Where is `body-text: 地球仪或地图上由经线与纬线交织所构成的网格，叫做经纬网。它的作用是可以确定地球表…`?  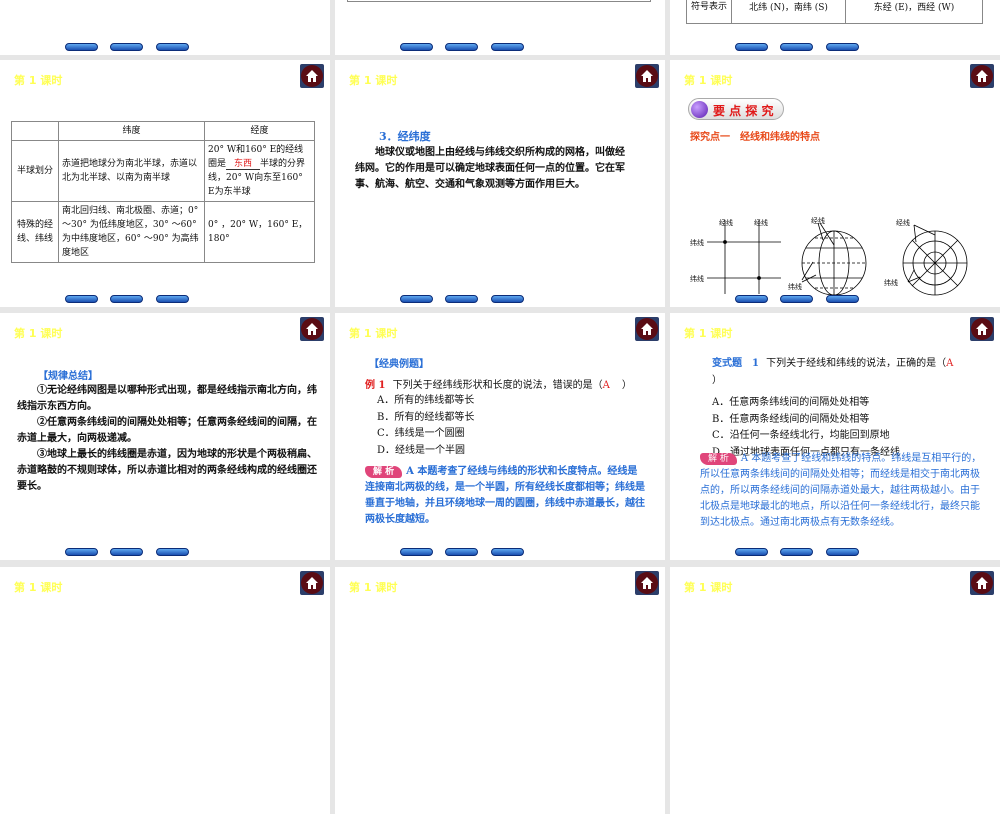
body-text: 地球仪或地图上由经线与纬线交织所构成的网格，叫做经纬网。它的作用是可以确定地球表… is located at coordinates (490, 168).